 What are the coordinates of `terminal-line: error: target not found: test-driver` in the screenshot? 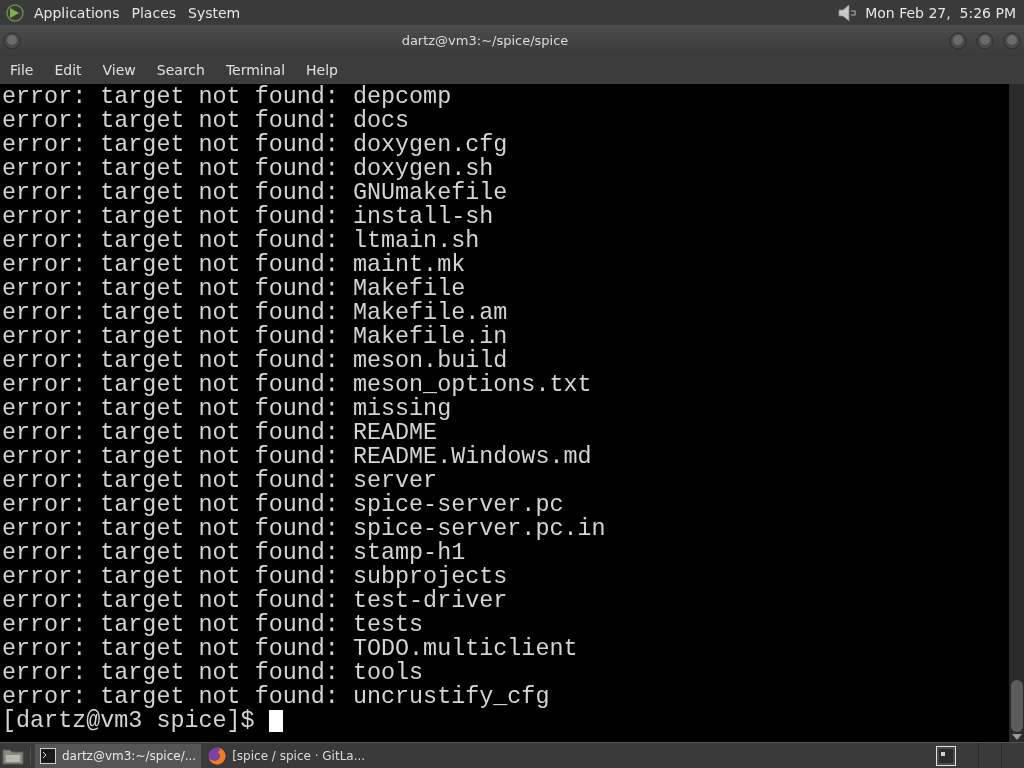 It's located at (255, 601).